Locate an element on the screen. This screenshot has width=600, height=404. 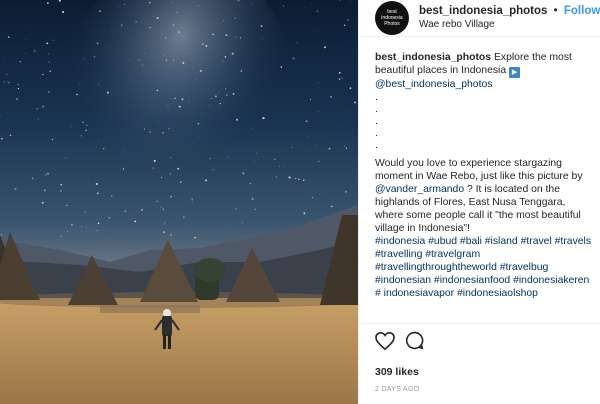
mention-credit-link: @vander_armando is located at coordinates (419, 189).